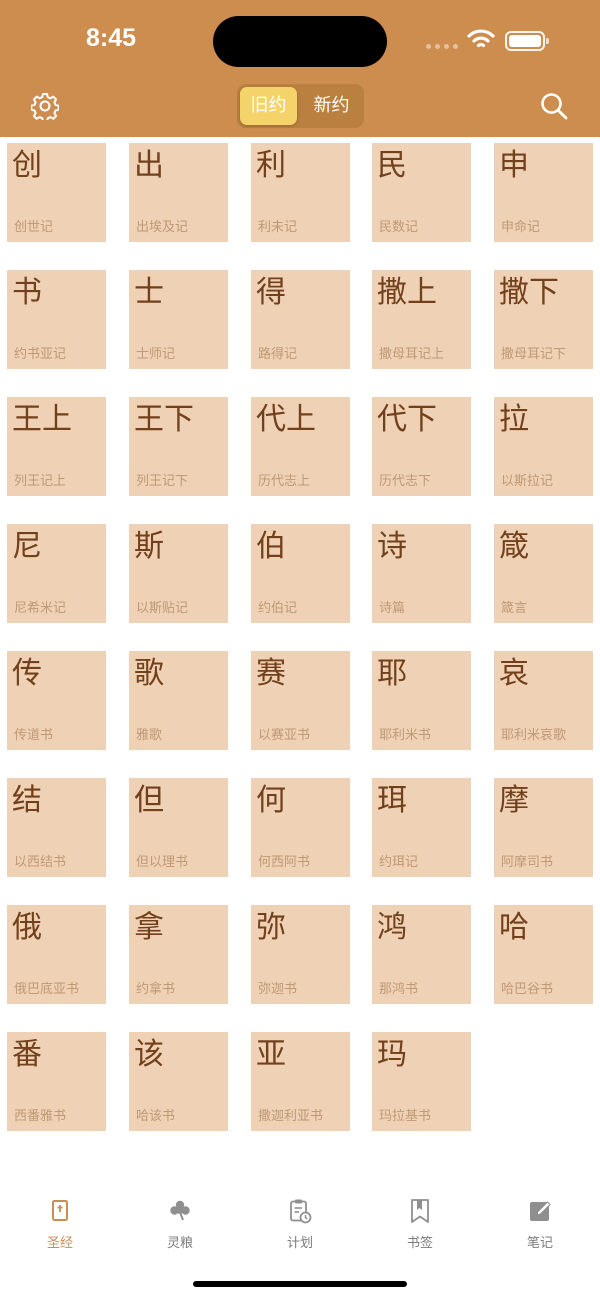 This screenshot has width=600, height=1300. What do you see at coordinates (539, 1243) in the screenshot?
I see `tab-notes-label: 笔记` at bounding box center [539, 1243].